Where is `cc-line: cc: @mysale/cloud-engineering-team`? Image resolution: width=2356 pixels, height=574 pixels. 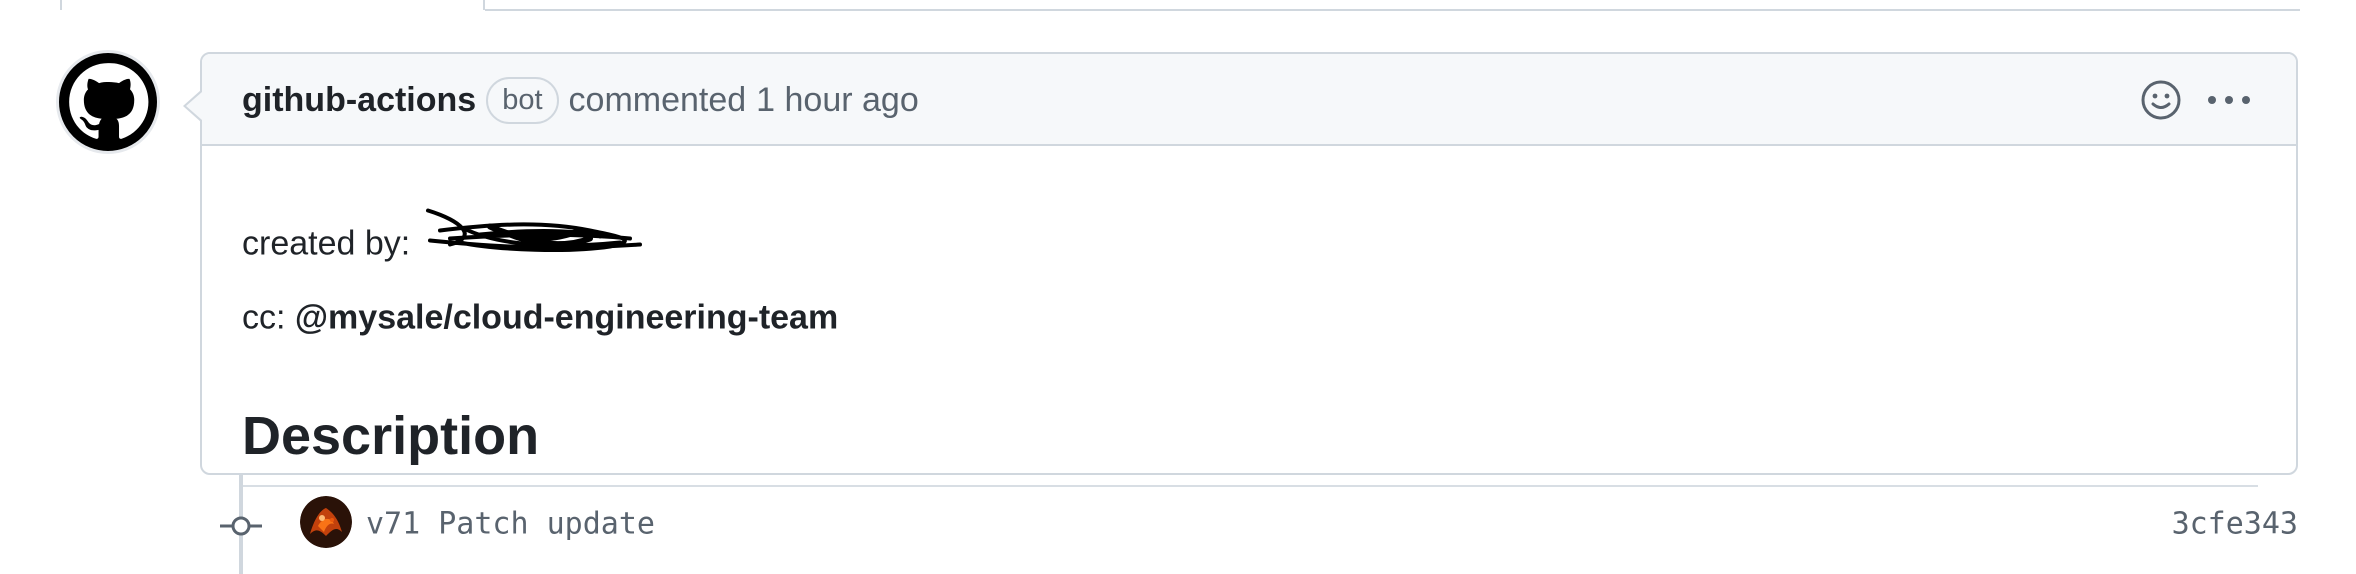
cc-line: cc: @mysale/cloud-engineering-team is located at coordinates (540, 318).